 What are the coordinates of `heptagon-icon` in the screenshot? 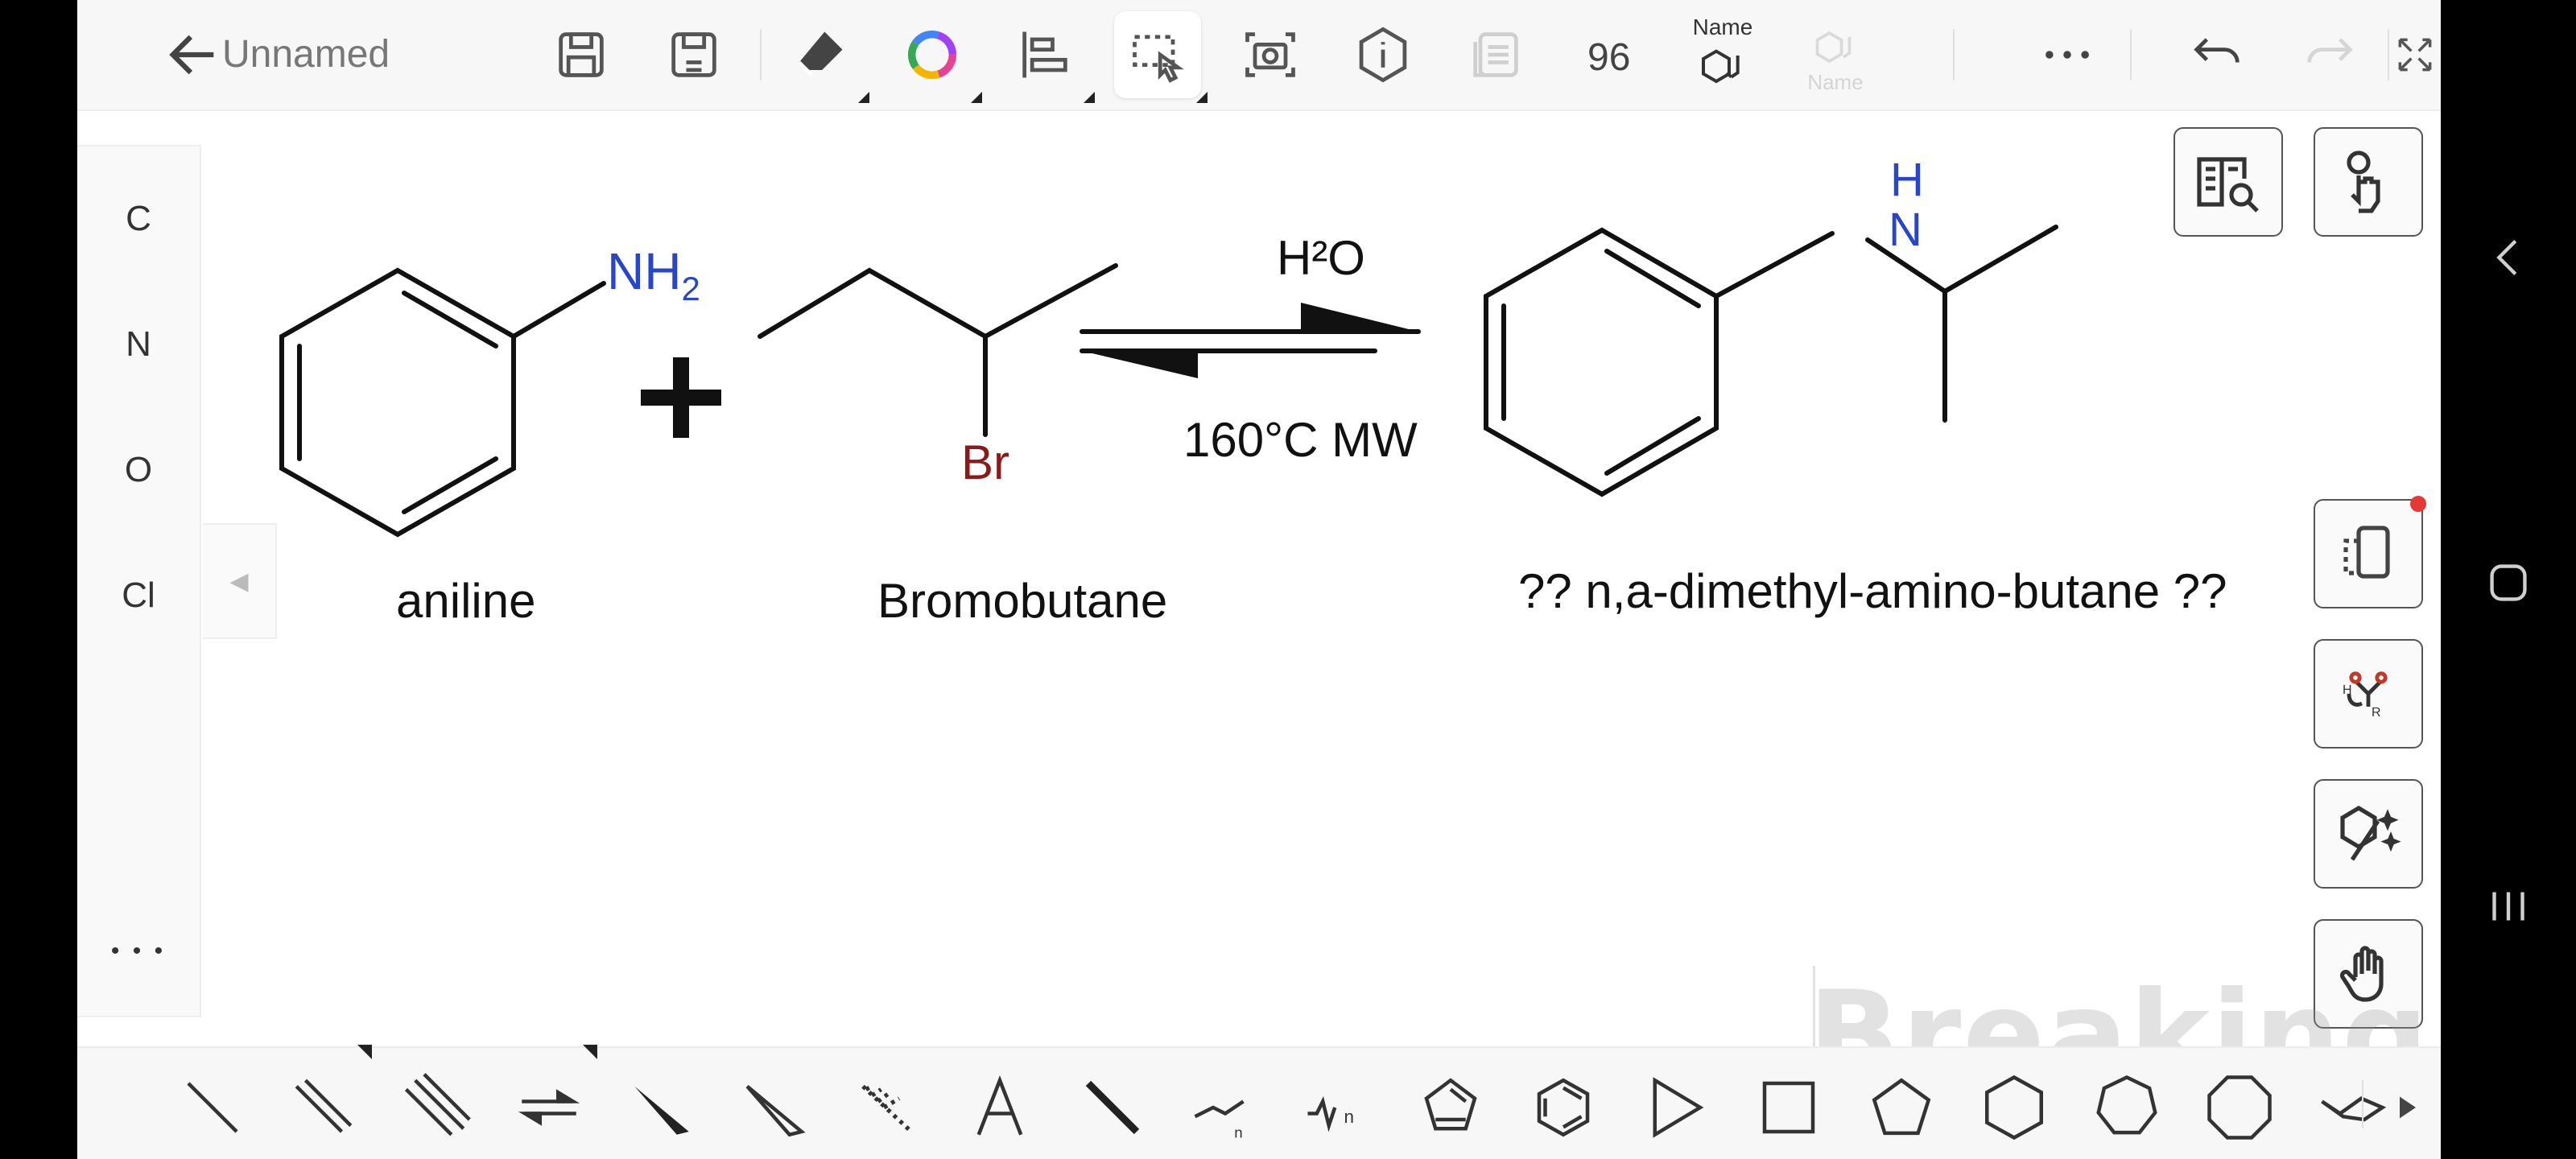 It's located at (2127, 1107).